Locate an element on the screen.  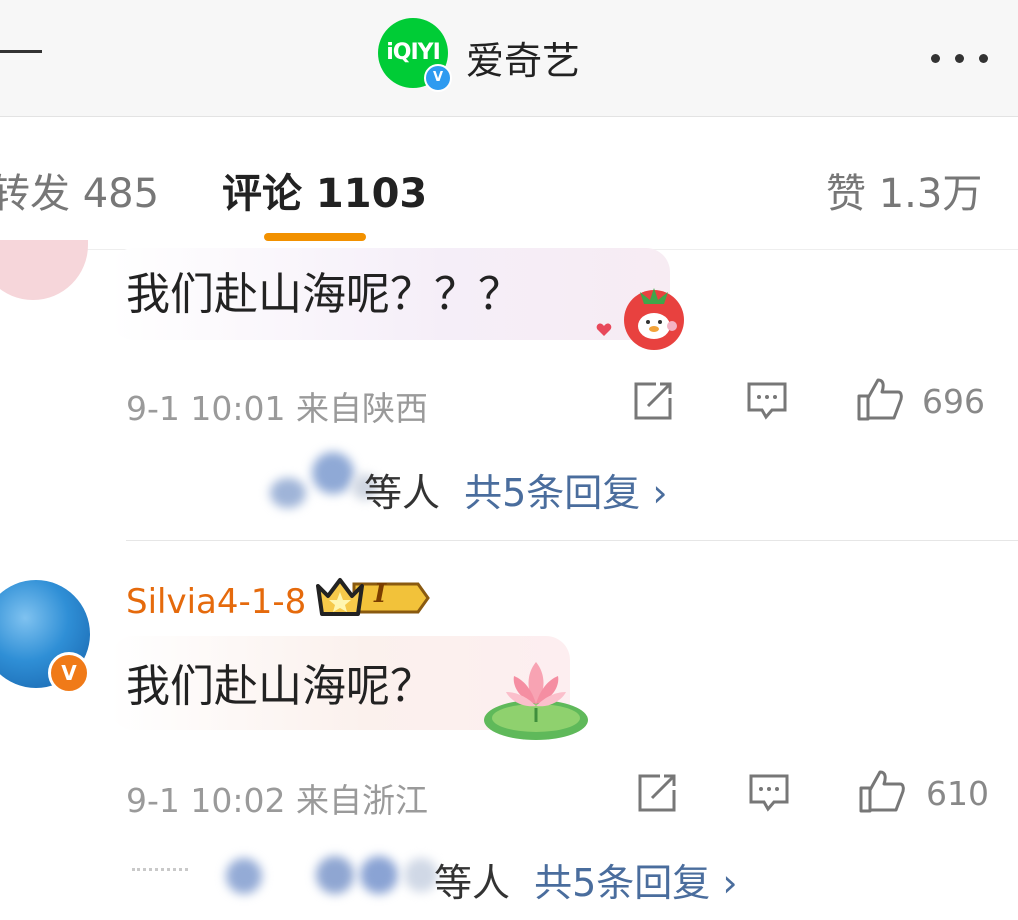
account-name: 爱奇艺 is located at coordinates (523, 57).